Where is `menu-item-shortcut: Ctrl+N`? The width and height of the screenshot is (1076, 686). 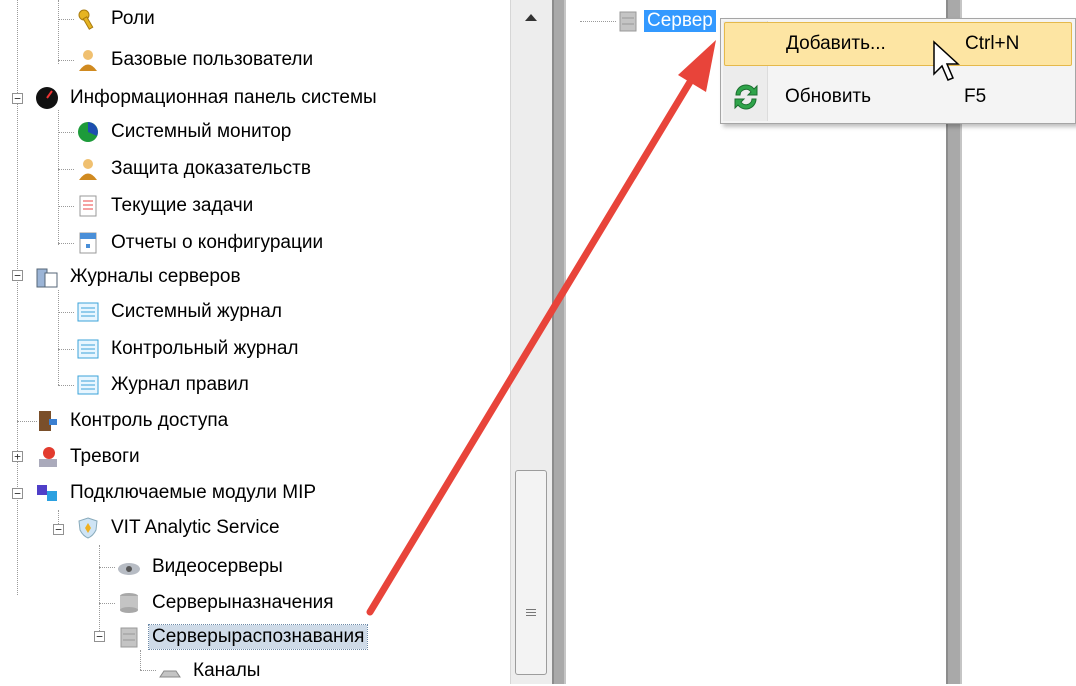 menu-item-shortcut: Ctrl+N is located at coordinates (992, 43).